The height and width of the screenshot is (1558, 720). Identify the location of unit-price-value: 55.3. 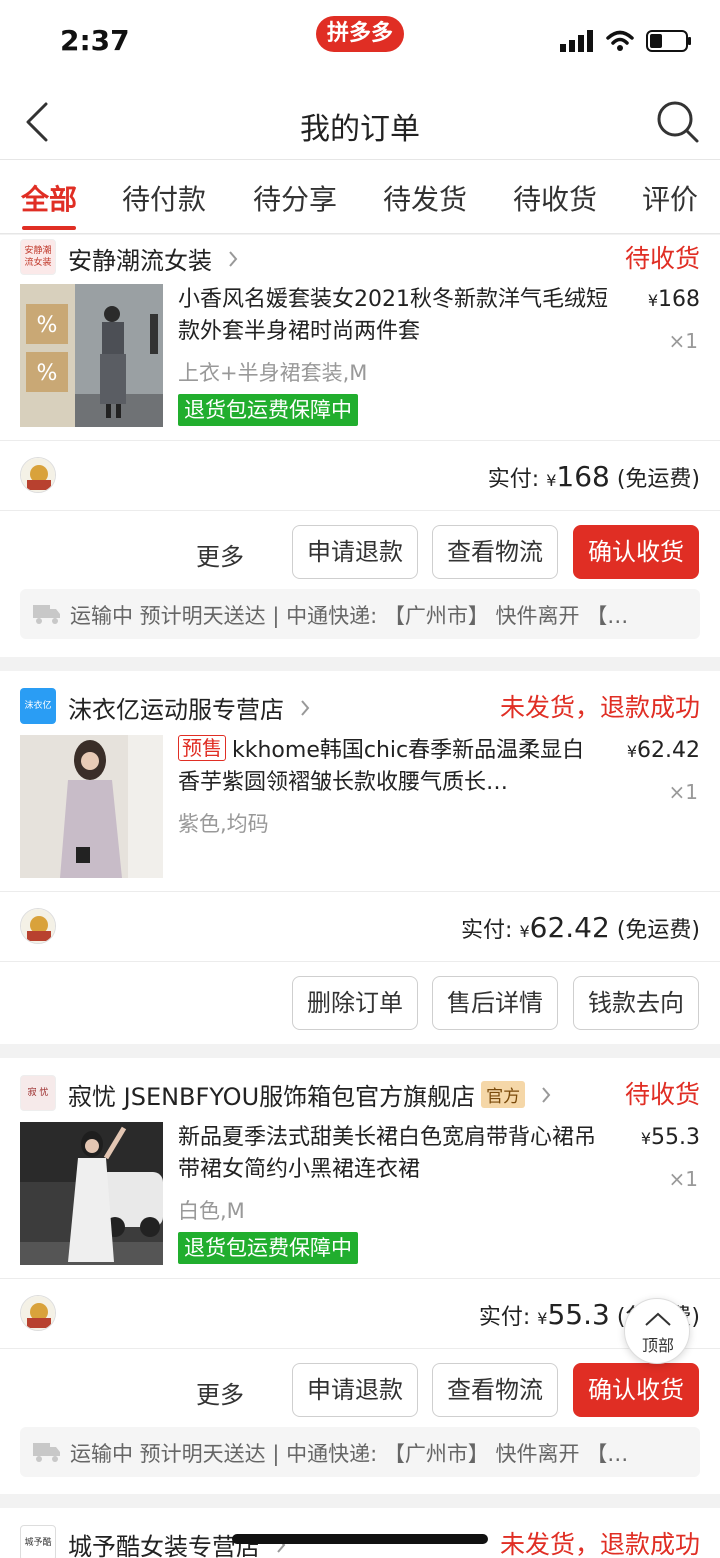
(675, 1137).